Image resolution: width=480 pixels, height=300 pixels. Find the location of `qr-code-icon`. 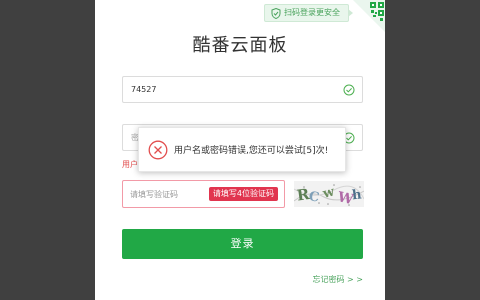

qr-code-icon is located at coordinates (369, 16).